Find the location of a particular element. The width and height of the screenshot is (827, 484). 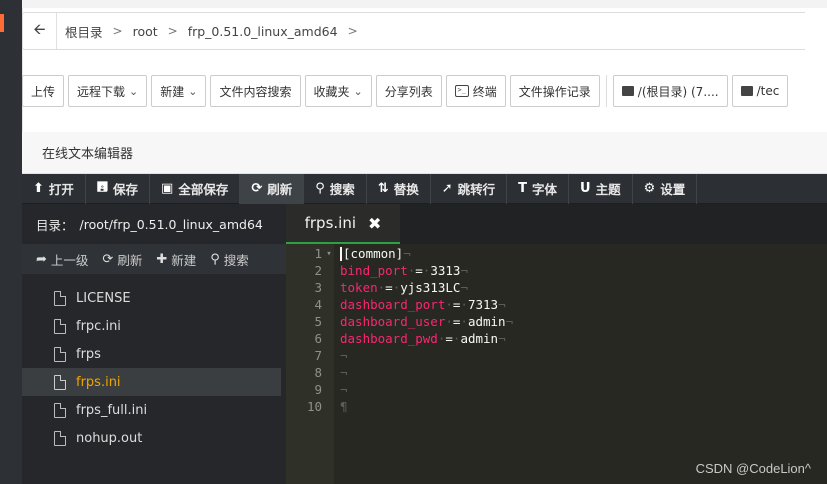

line-number: 8 is located at coordinates (318, 372).